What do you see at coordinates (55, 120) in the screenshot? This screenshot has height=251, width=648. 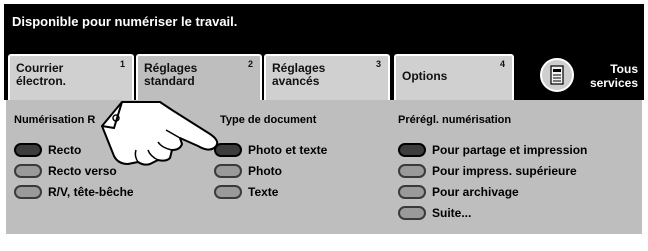 I see `section-title-numerisation: Numérisation R` at bounding box center [55, 120].